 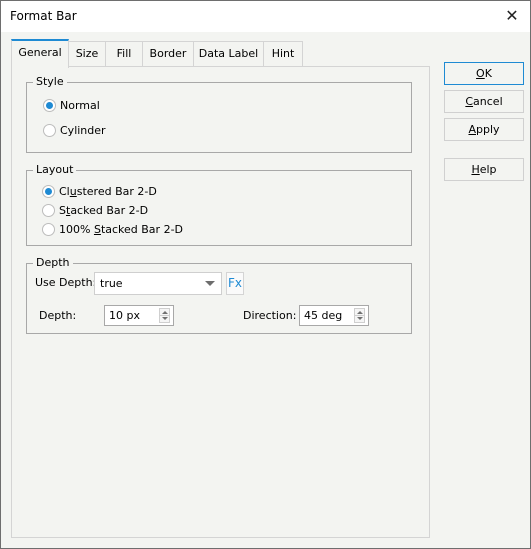 I want to click on depth-value: 10 px, so click(x=124, y=315).